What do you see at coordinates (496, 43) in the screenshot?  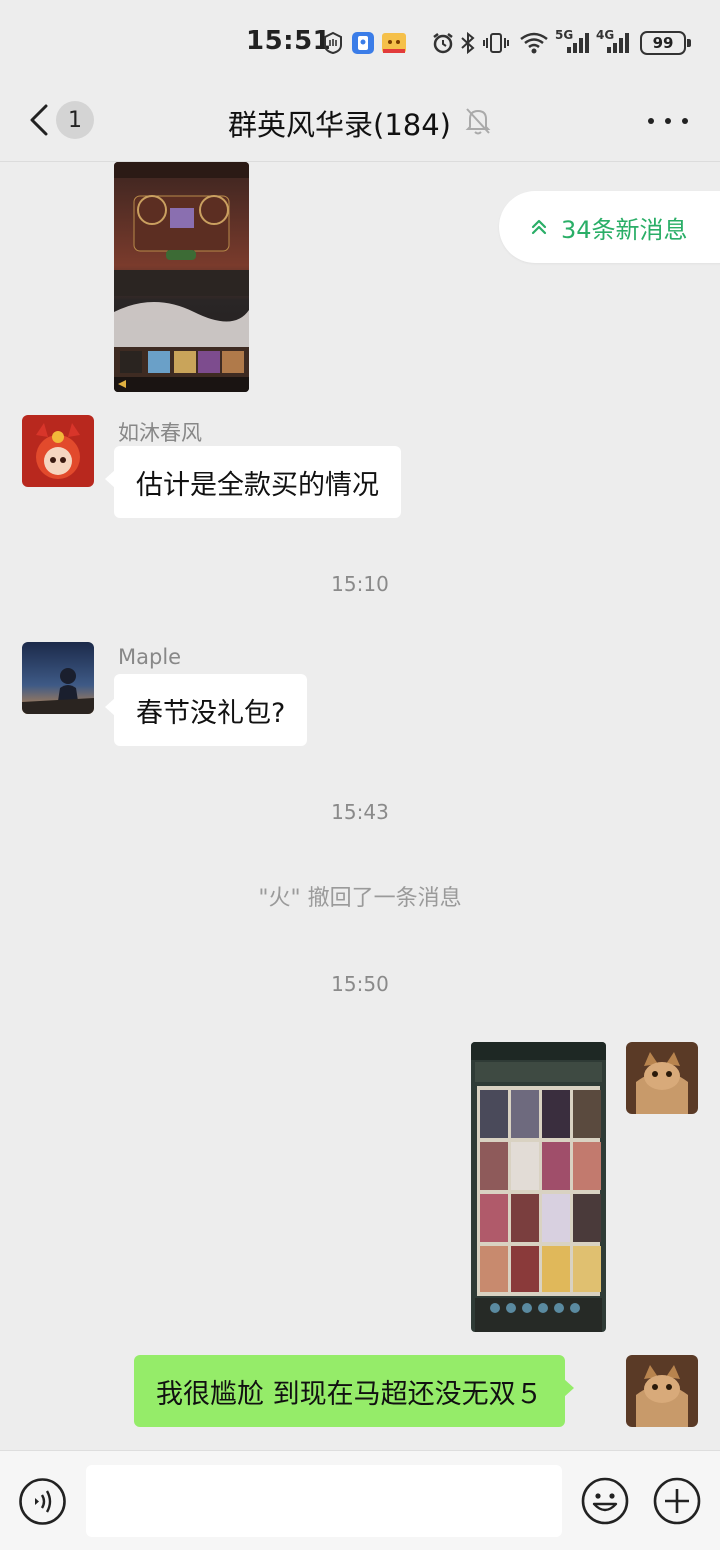 I see `vibrate-icon` at bounding box center [496, 43].